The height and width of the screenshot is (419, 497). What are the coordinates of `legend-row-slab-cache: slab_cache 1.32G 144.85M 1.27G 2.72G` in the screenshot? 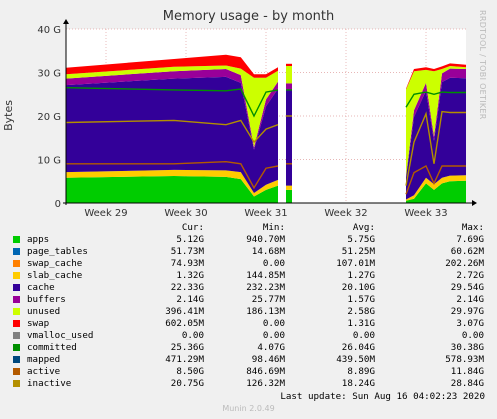 It's located at (248, 276).